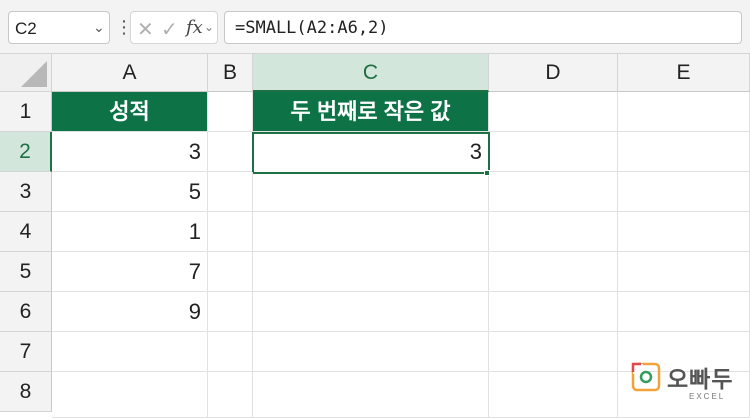  What do you see at coordinates (700, 379) in the screenshot?
I see `watermark-brand-text: 오빠두` at bounding box center [700, 379].